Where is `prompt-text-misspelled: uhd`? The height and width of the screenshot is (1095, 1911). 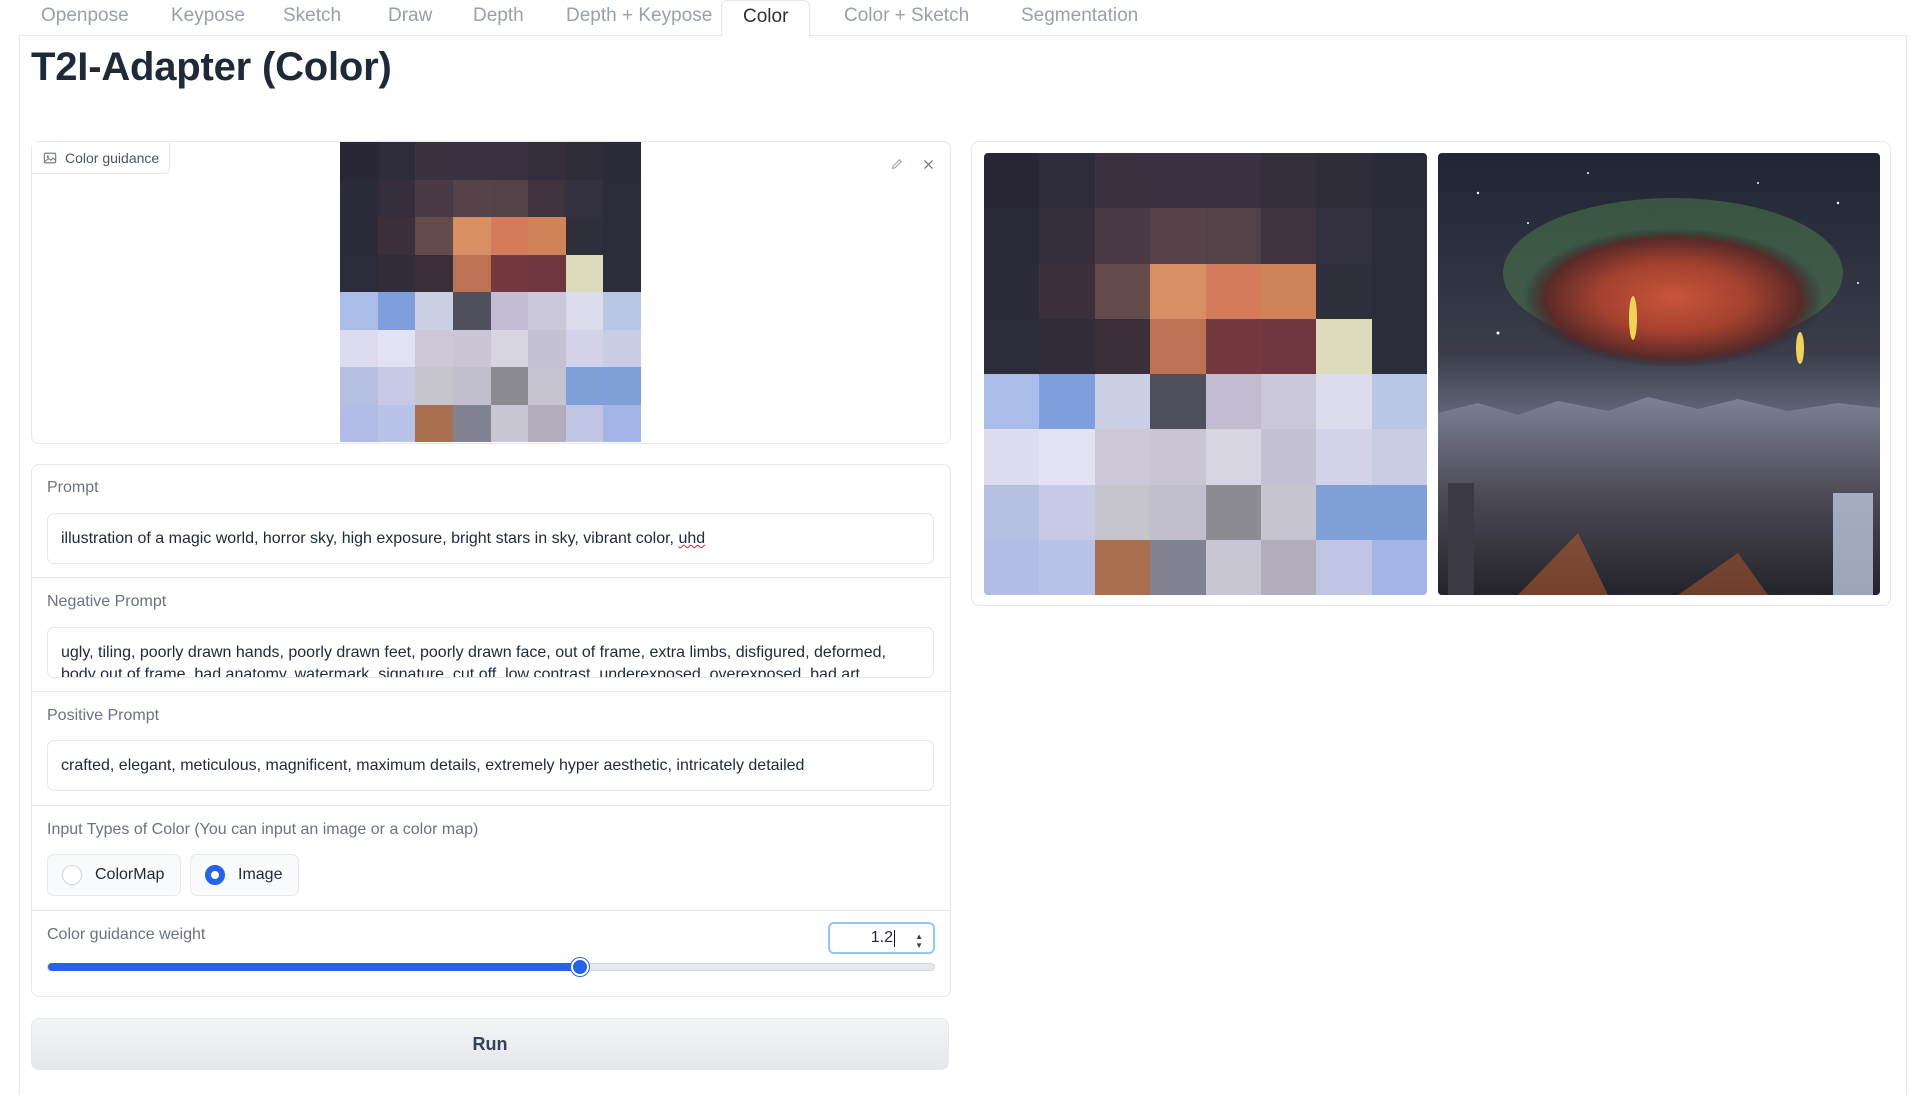 prompt-text-misspelled: uhd is located at coordinates (692, 538).